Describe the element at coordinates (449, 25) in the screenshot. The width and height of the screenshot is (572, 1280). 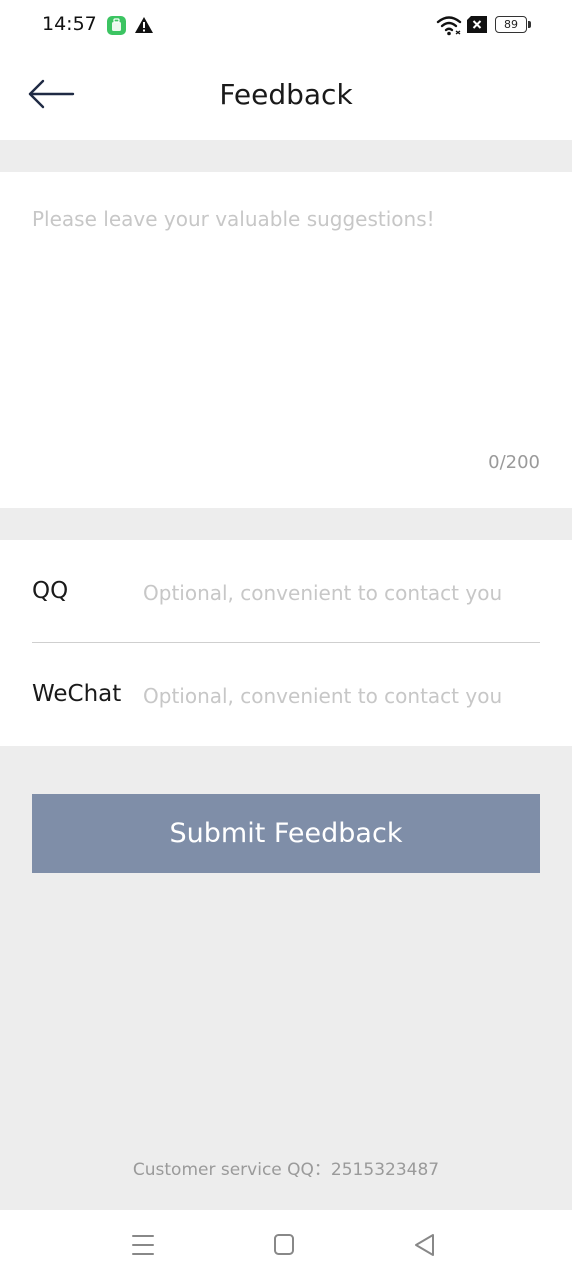
I see `wifi-icon` at that location.